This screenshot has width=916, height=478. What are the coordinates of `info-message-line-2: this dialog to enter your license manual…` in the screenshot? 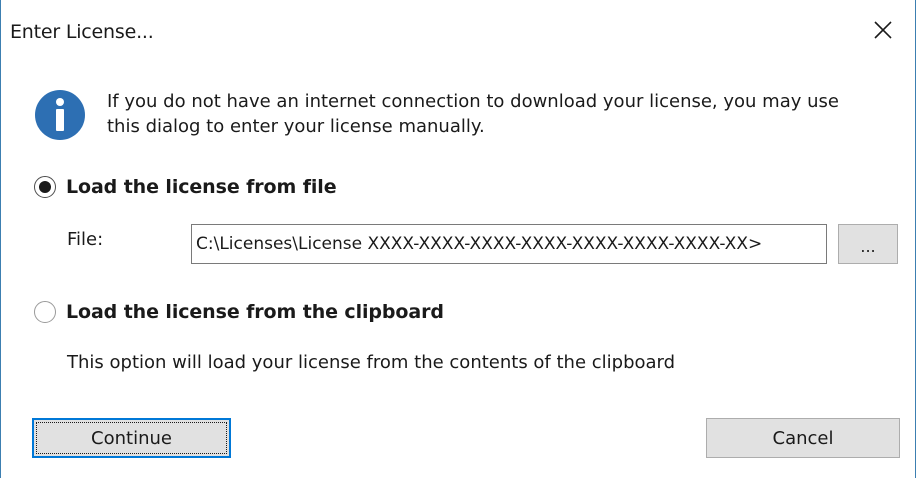 It's located at (296, 126).